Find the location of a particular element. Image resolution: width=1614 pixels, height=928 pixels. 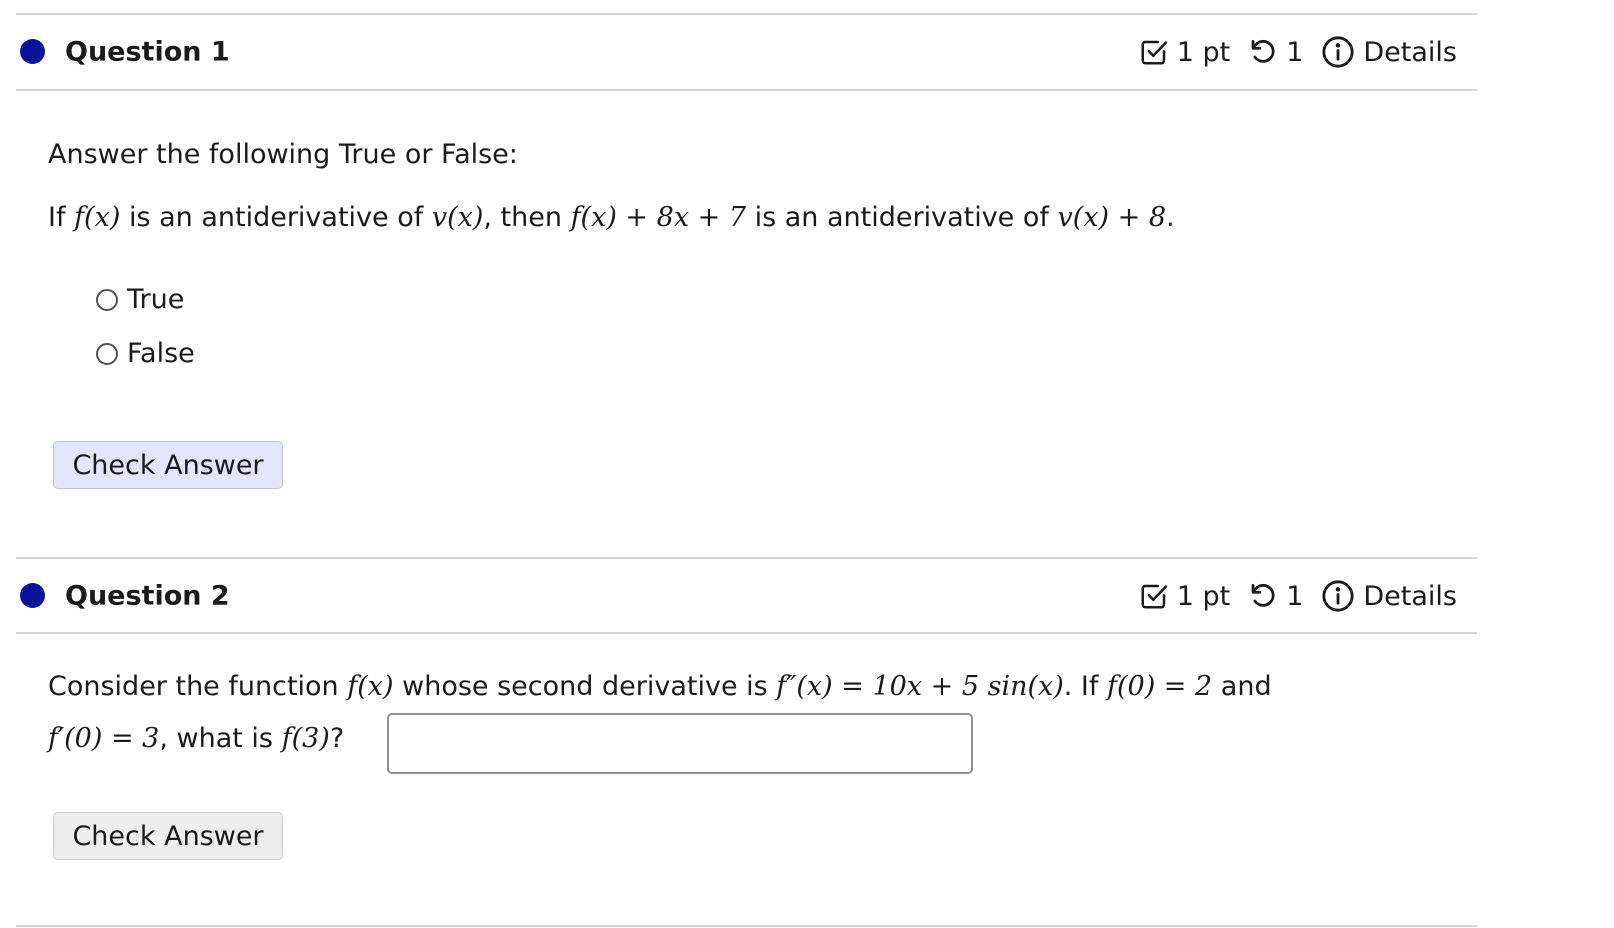

bottom-divider is located at coordinates (746, 926).